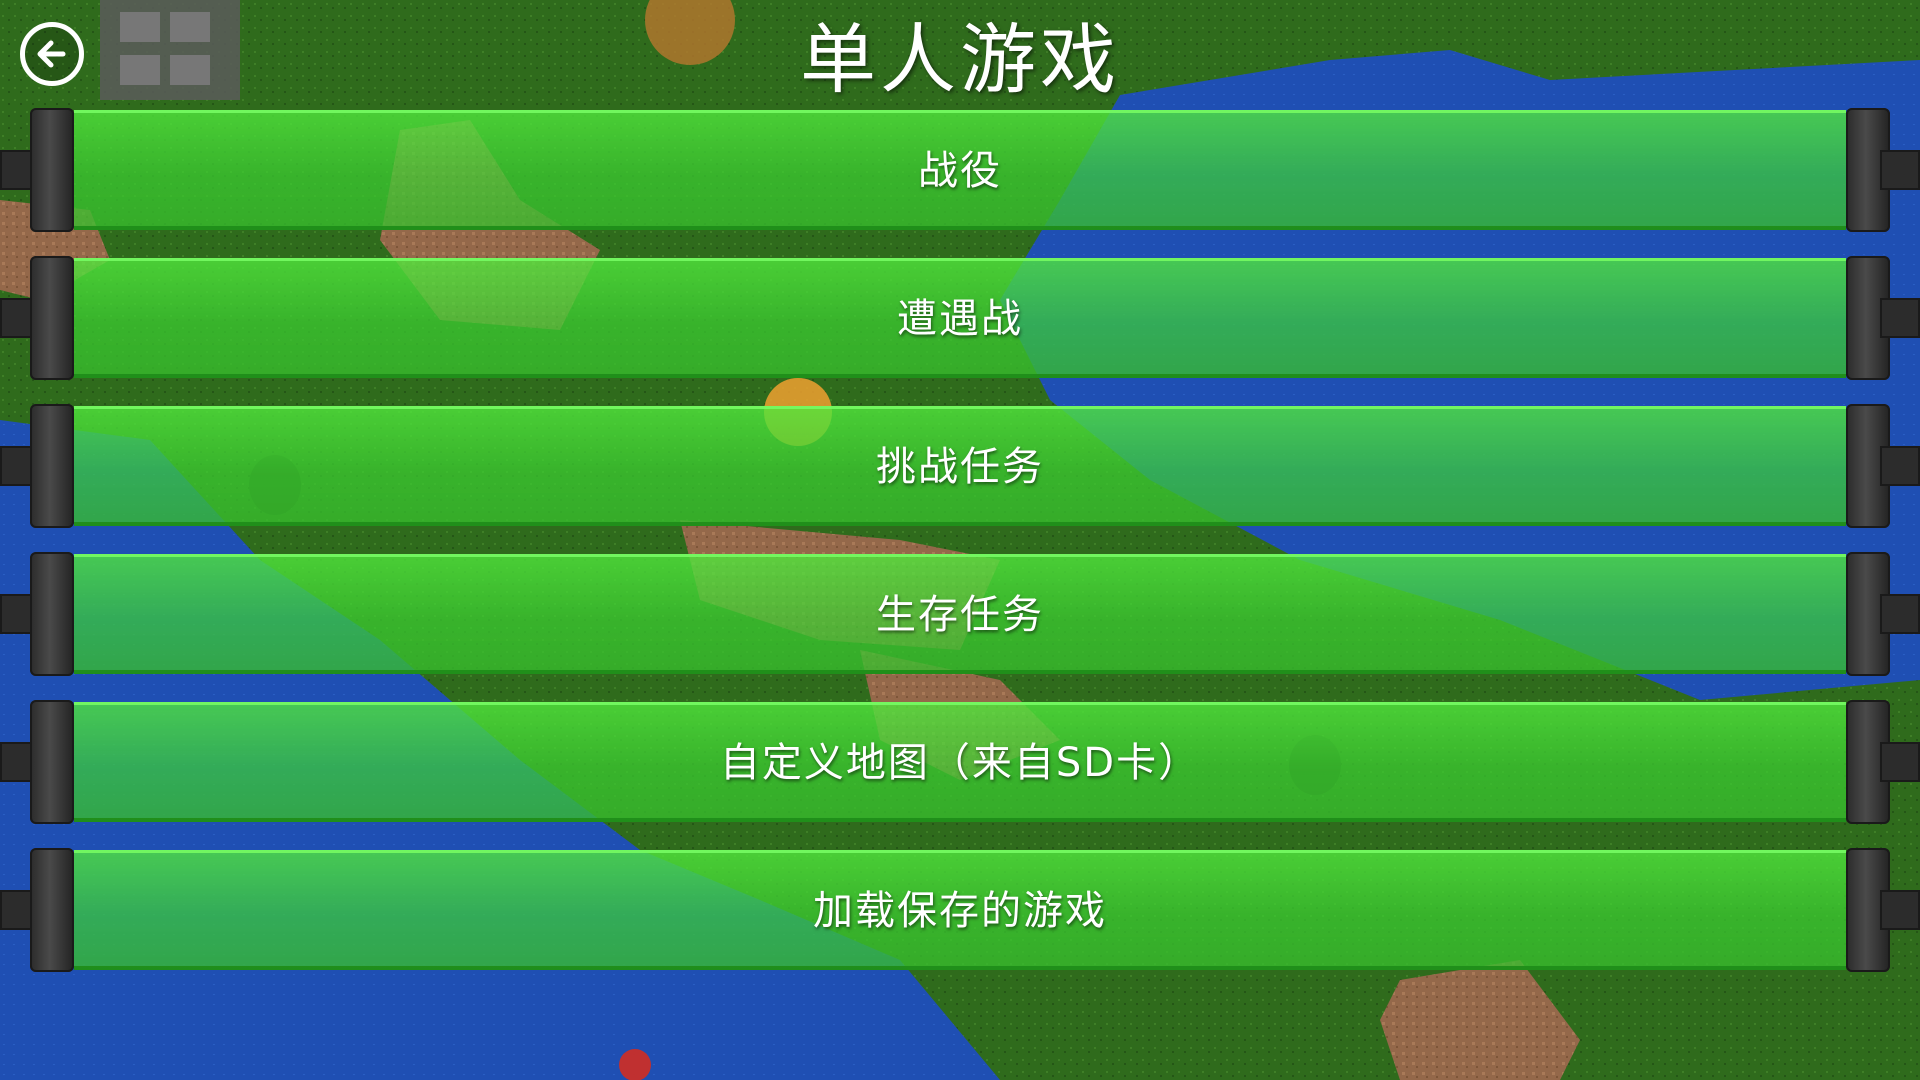  I want to click on menu-item-custom-map: 自定义地图（来自SD卡）, so click(960, 764).